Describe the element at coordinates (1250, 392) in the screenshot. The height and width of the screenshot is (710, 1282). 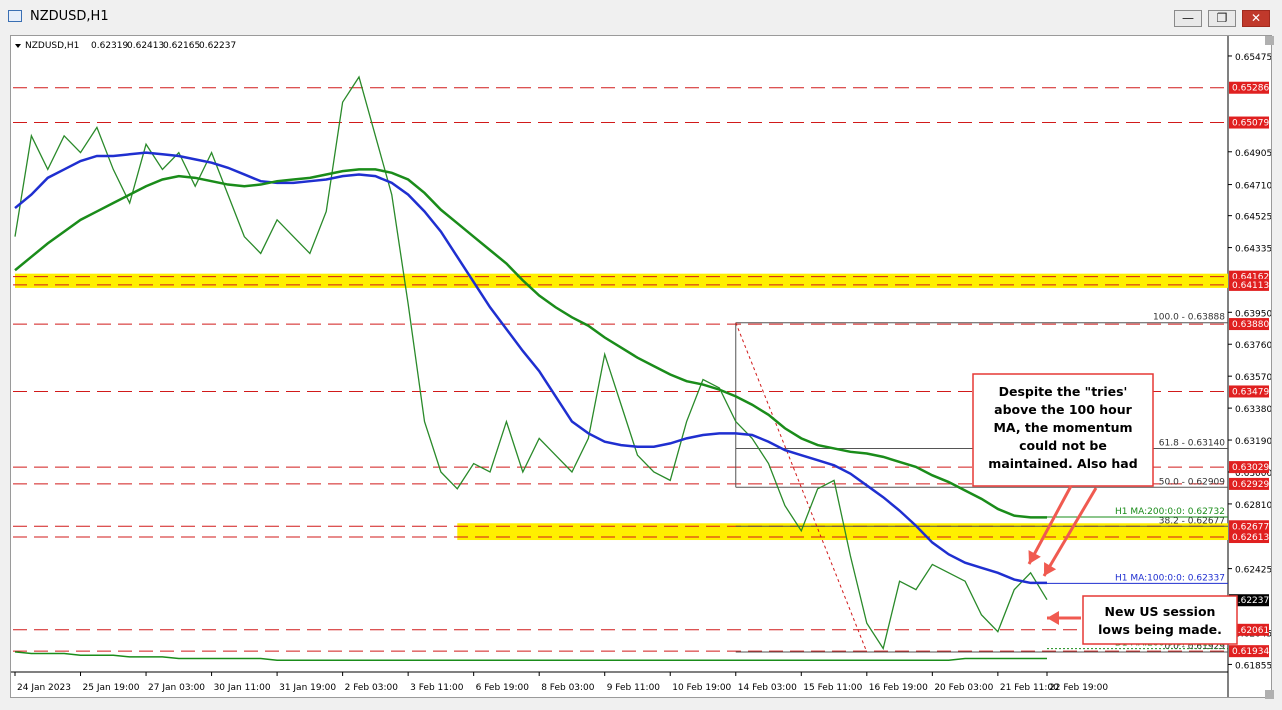
I see `red-level-tag-label: 0.63479` at that location.